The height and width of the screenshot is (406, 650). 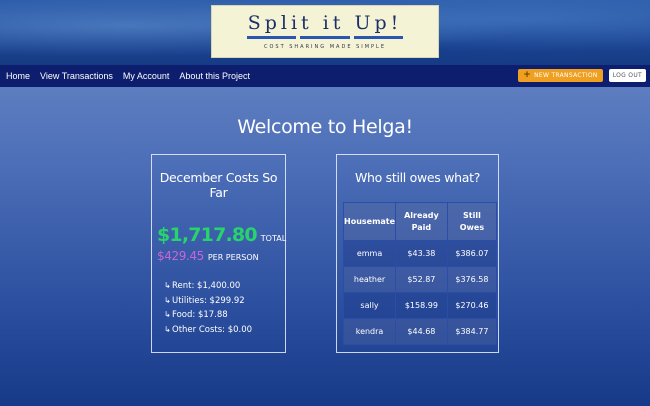 What do you see at coordinates (224, 330) in the screenshot?
I see `breakdown-item-other: ↳Other Costs: $0.00` at bounding box center [224, 330].